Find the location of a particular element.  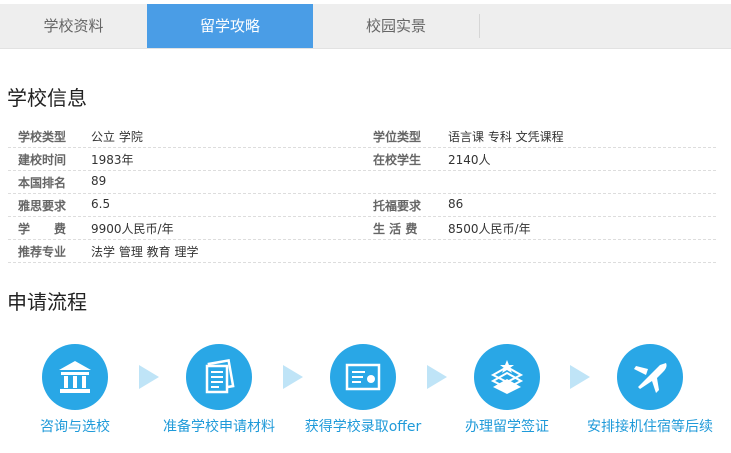

tab-study-guide: 留学攻略 is located at coordinates (230, 26).